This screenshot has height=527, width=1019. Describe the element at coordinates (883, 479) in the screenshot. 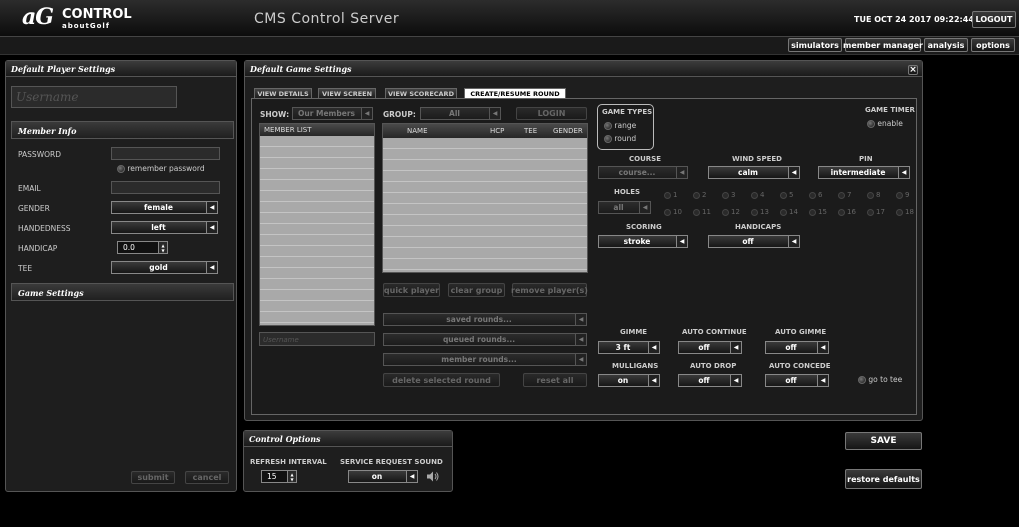

I see `restore-defaults-button: restore defaults` at that location.